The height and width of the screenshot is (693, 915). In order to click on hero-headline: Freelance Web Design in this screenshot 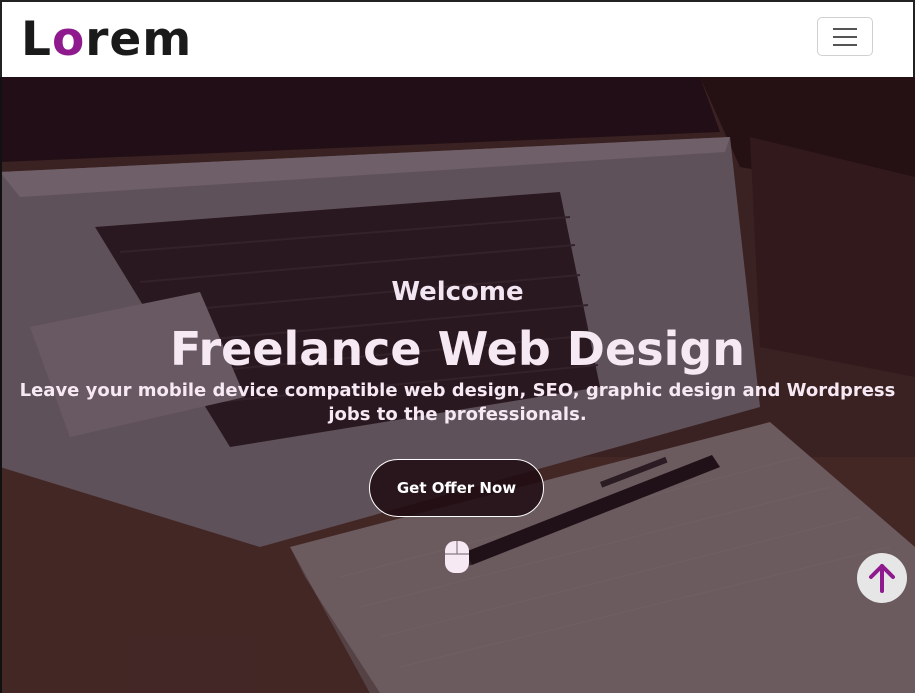, I will do `click(457, 349)`.